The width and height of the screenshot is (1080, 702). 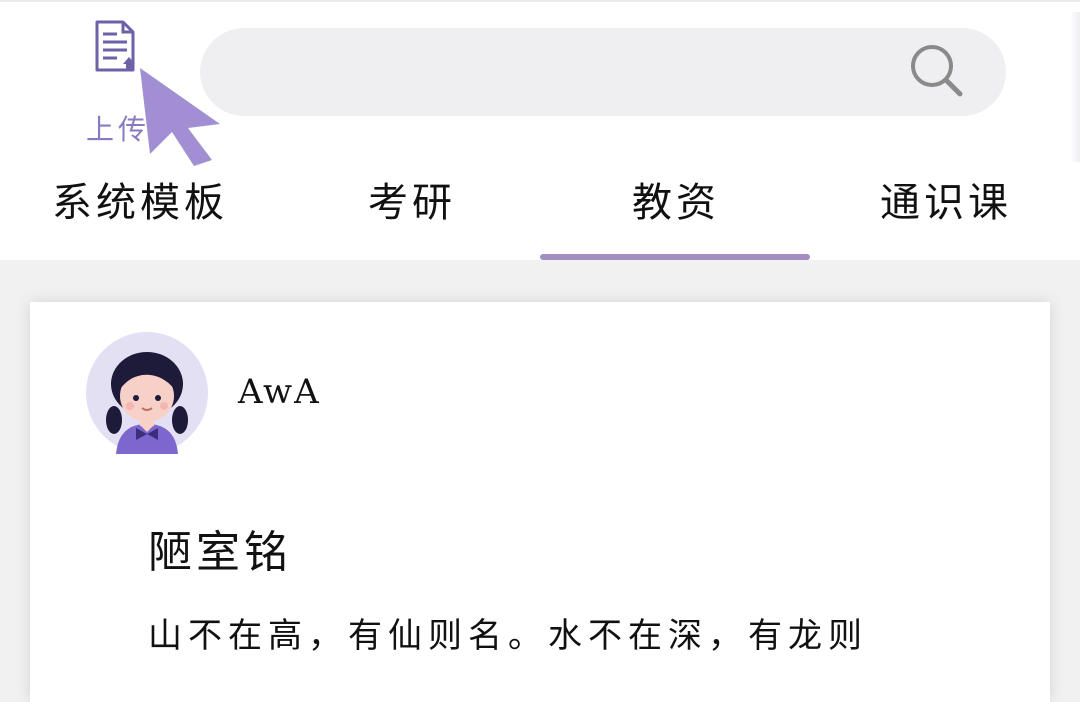 I want to click on category-tabs: 系统模板 考研 教资 通识课, so click(x=540, y=216).